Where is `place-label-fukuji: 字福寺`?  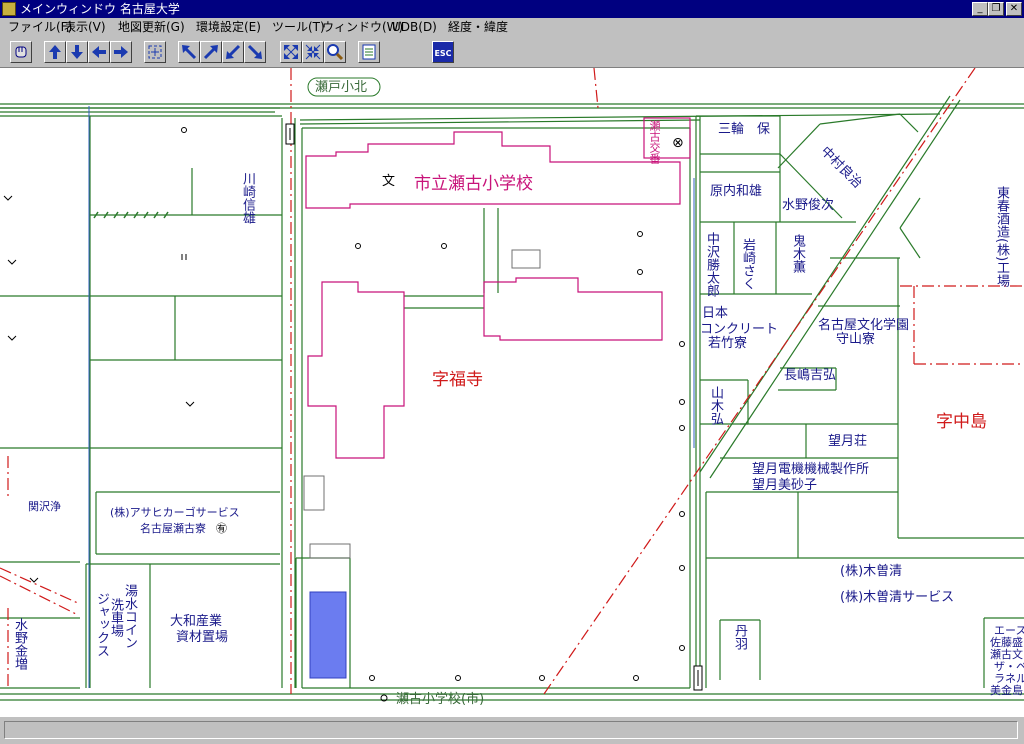
place-label-fukuji: 字福寺 is located at coordinates (457, 380).